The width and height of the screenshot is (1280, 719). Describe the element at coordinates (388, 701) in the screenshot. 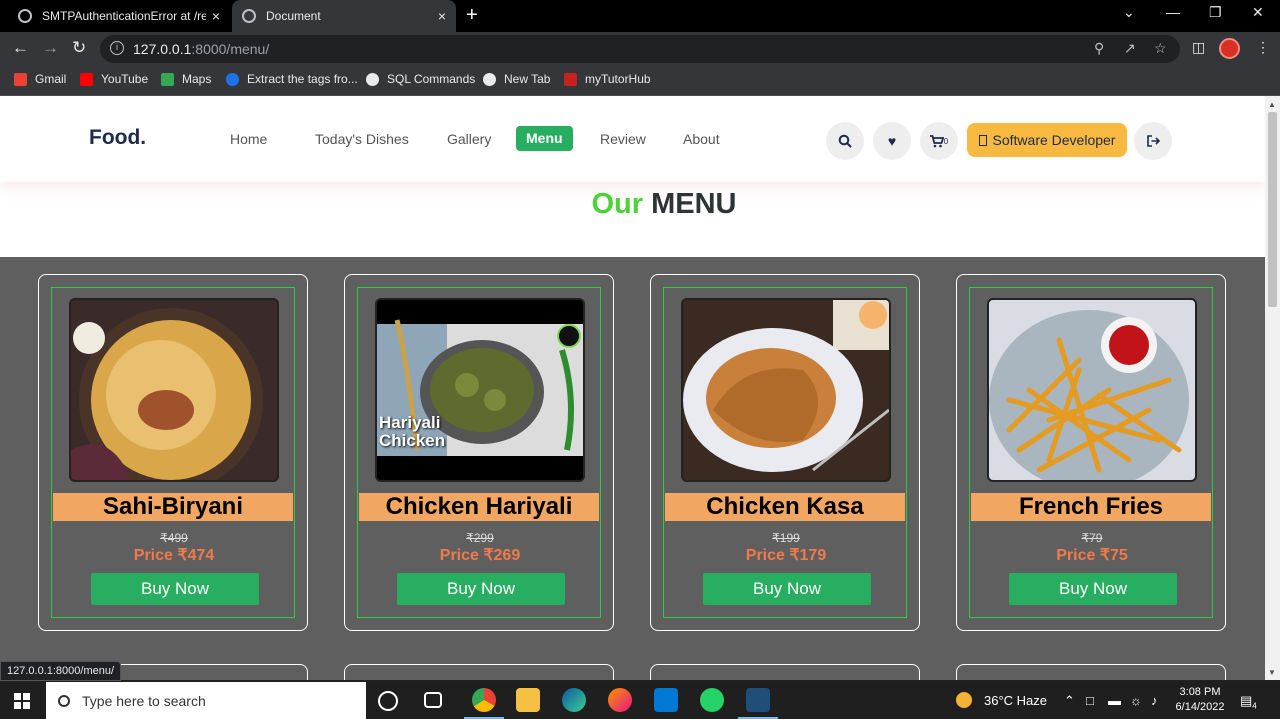

I see `cortana-icon` at that location.